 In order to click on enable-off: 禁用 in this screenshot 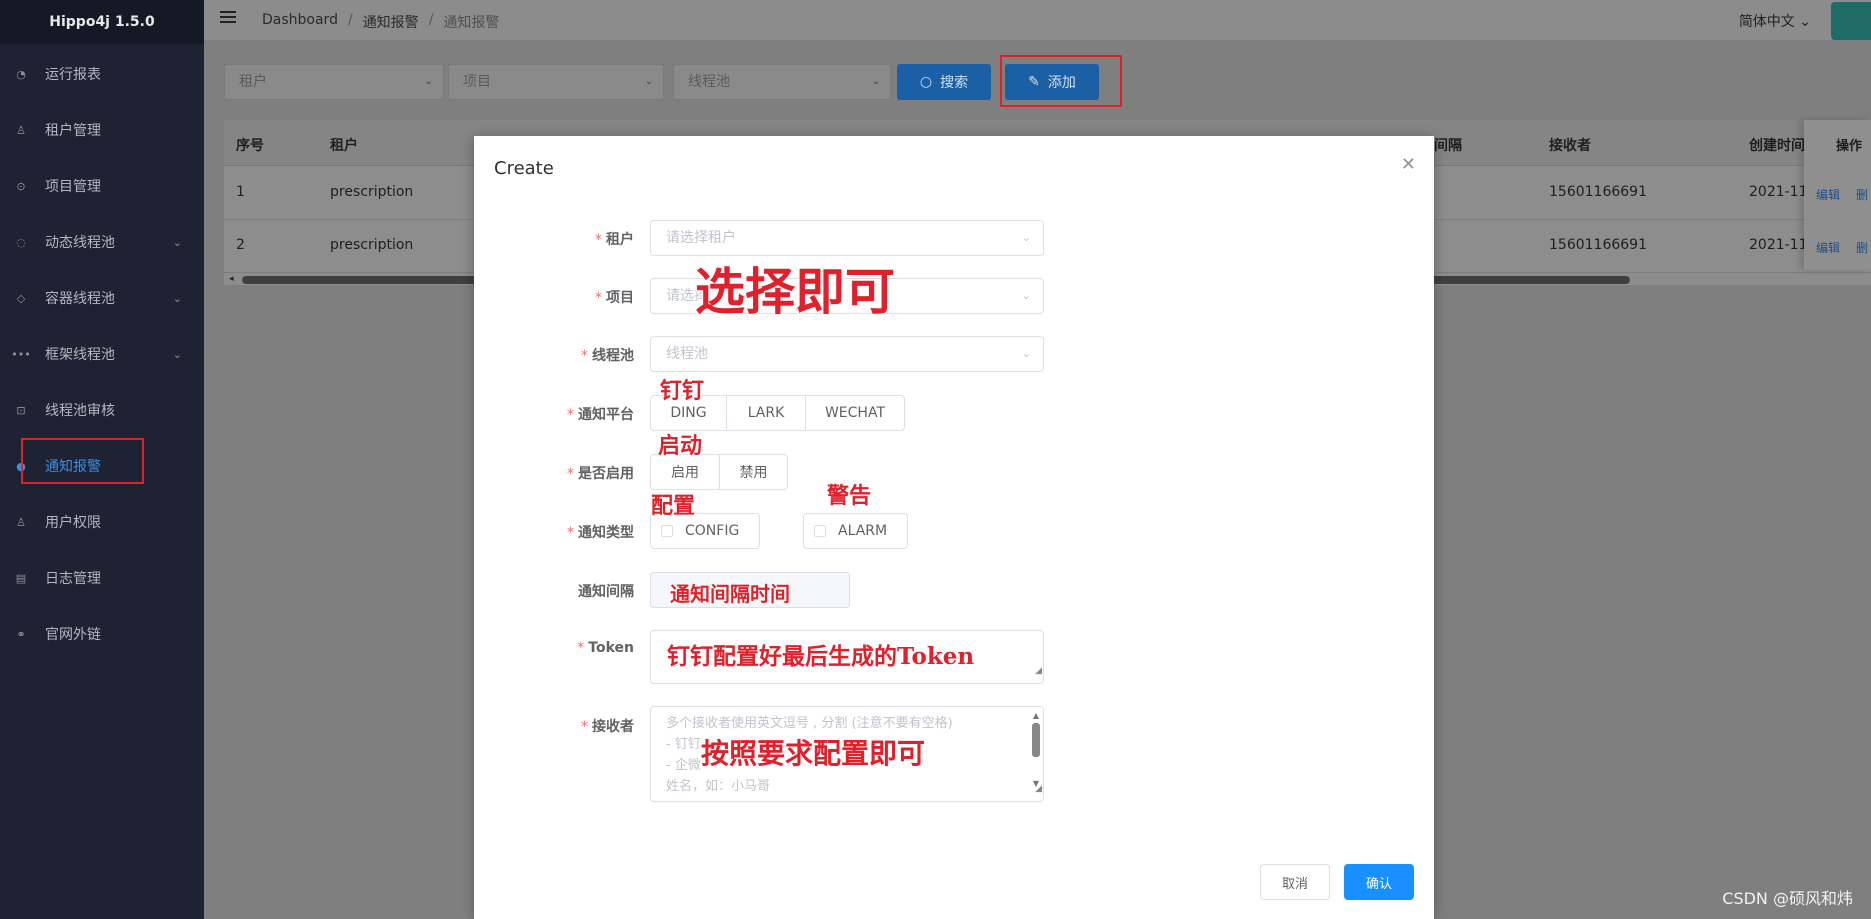, I will do `click(753, 472)`.